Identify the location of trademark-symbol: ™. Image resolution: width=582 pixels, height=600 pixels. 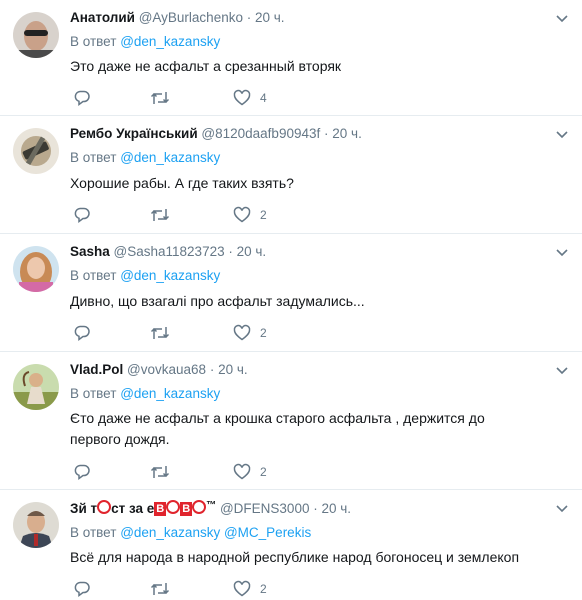
(211, 505).